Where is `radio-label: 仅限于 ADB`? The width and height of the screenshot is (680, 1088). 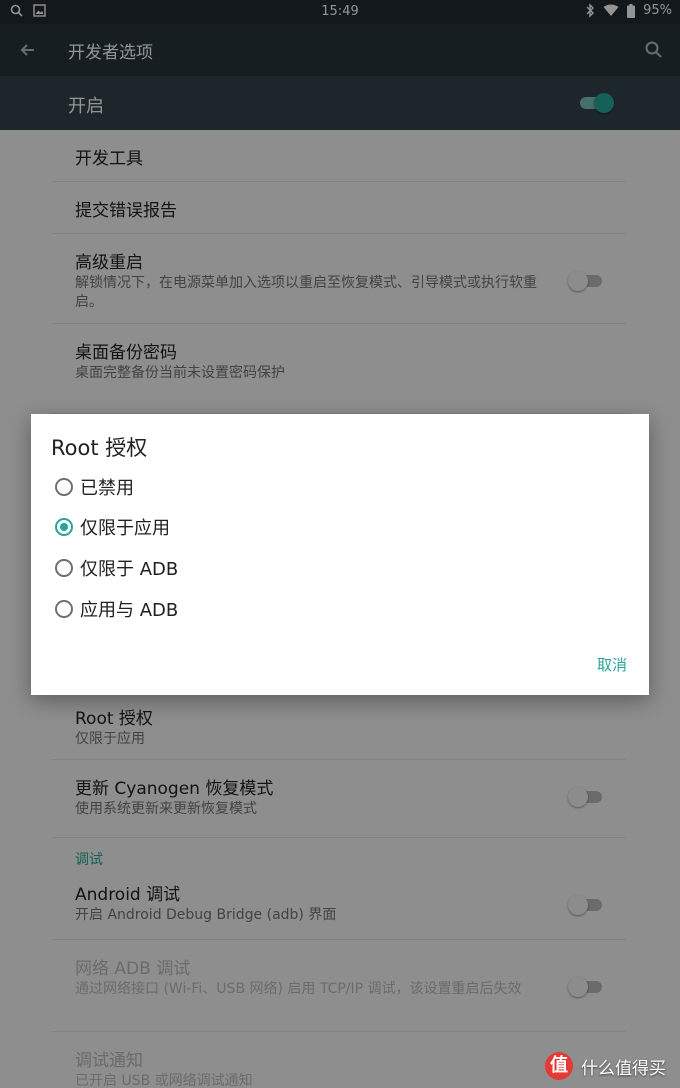 radio-label: 仅限于 ADB is located at coordinates (129, 569).